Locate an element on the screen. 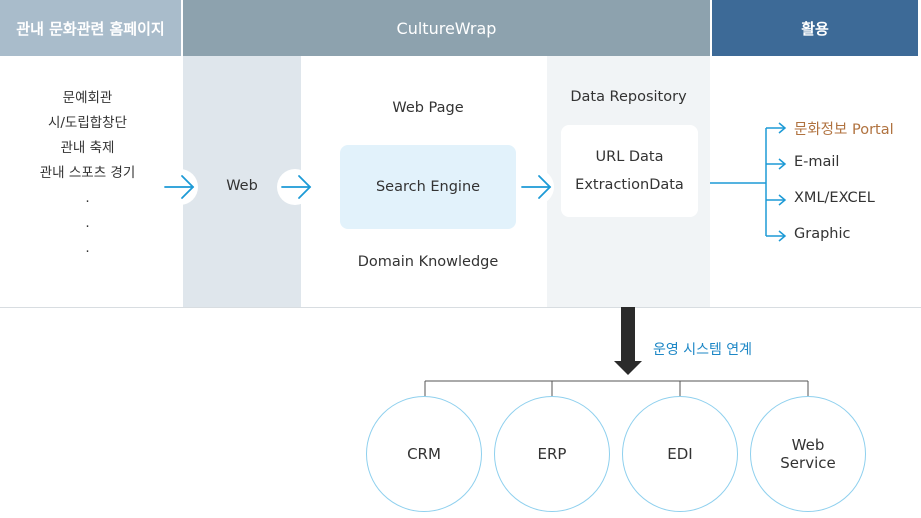 Image resolution: width=921 pixels, height=518 pixels. web-label: Web is located at coordinates (242, 186).